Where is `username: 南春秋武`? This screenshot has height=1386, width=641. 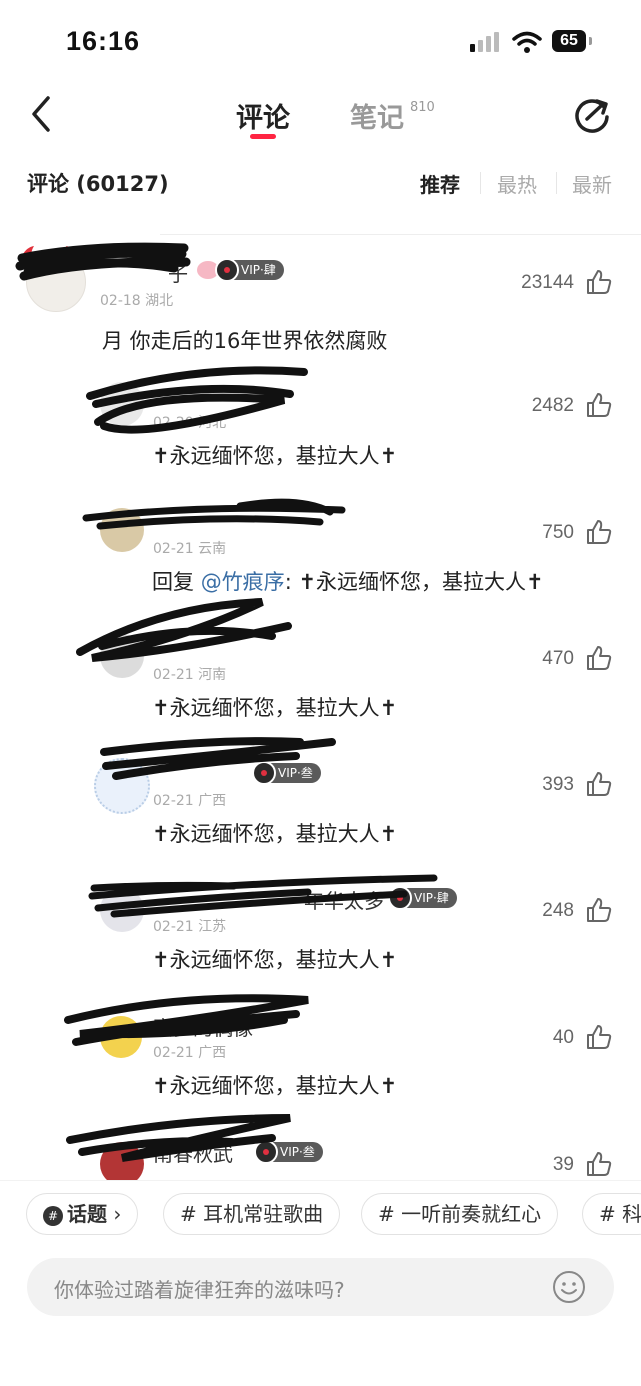 username: 南春秋武 is located at coordinates (193, 1152).